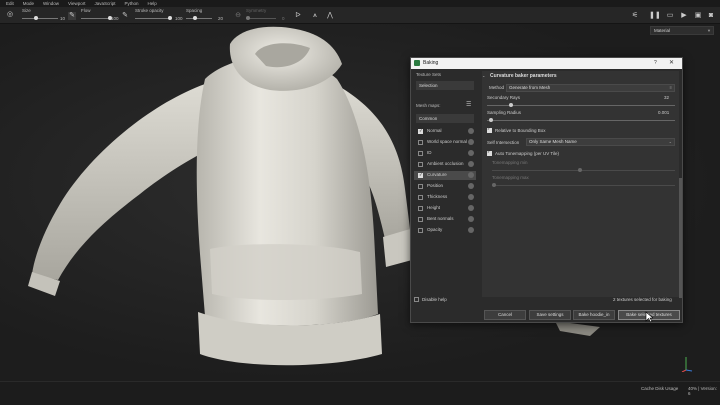 The height and width of the screenshot is (405, 720). What do you see at coordinates (666, 97) in the screenshot?
I see `secondary-rays-value: 32` at bounding box center [666, 97].